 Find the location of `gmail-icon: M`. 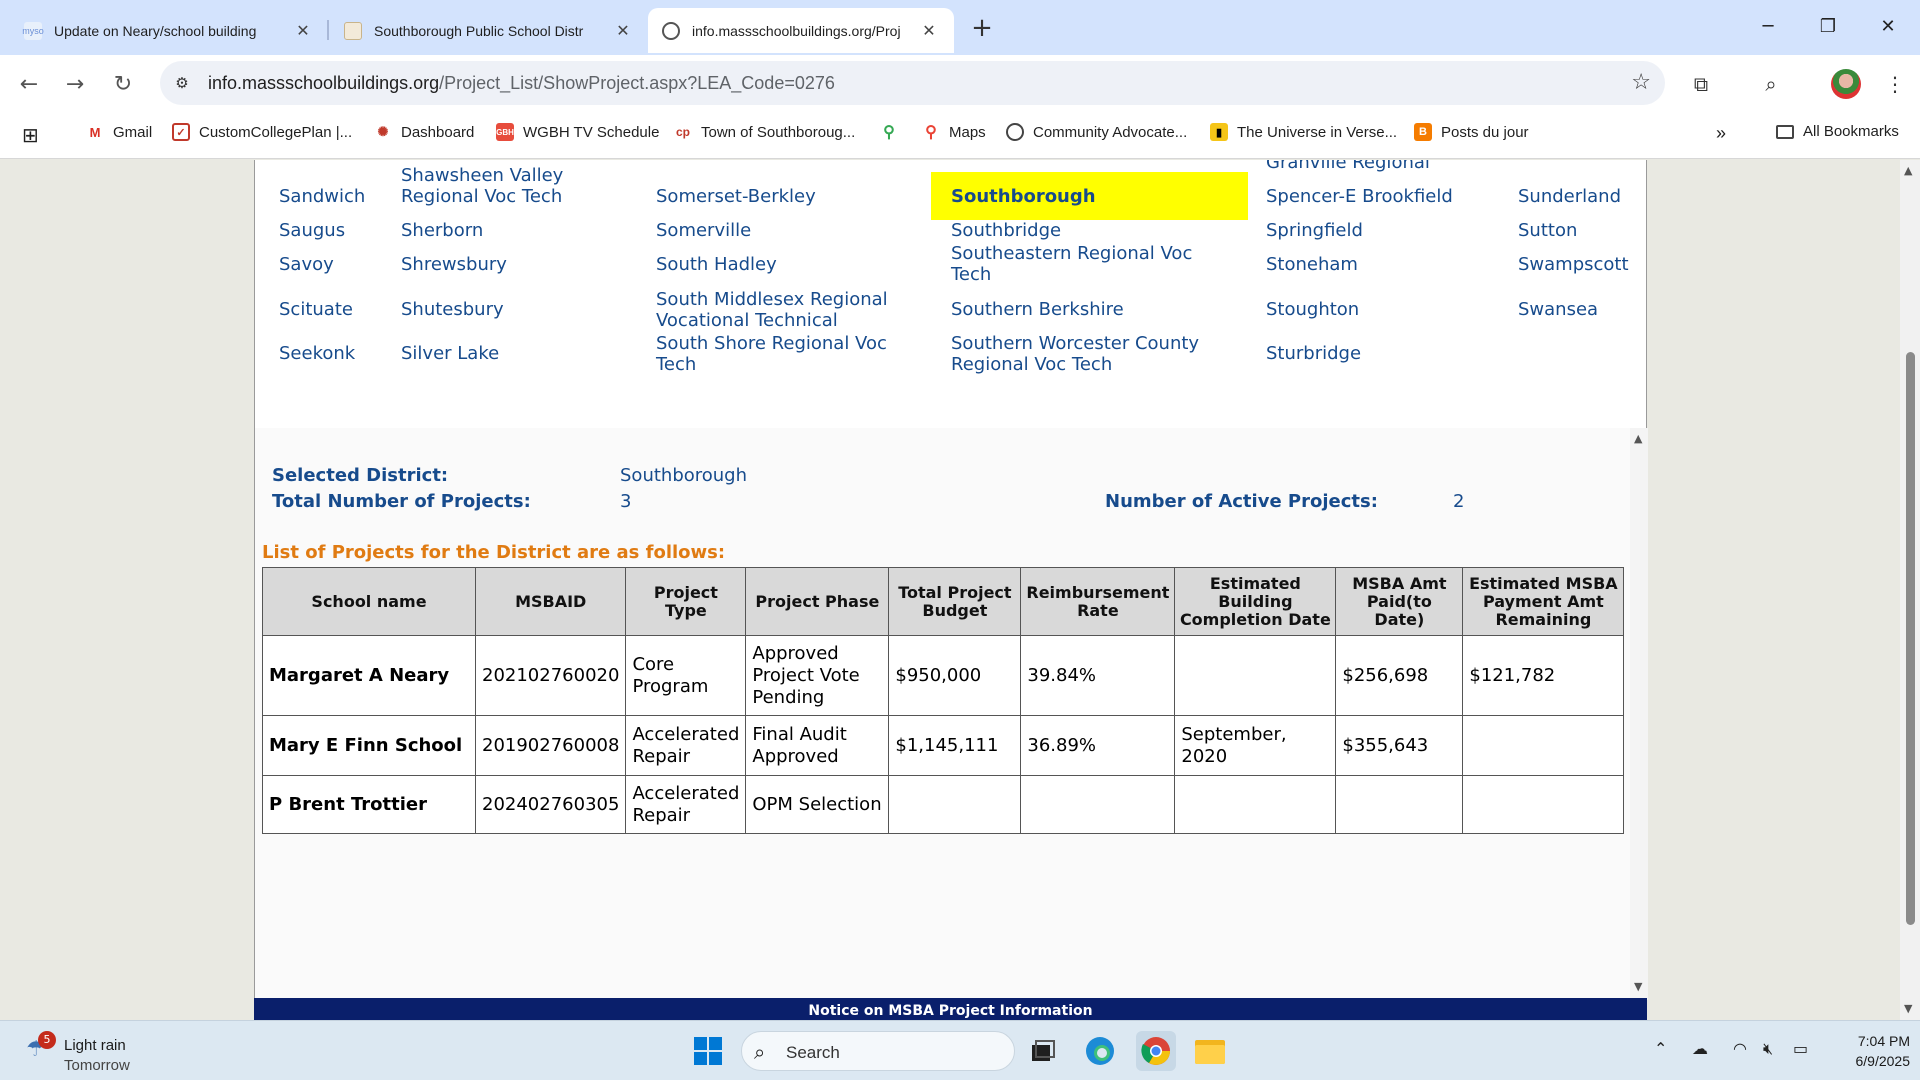

gmail-icon: M is located at coordinates (95, 132).